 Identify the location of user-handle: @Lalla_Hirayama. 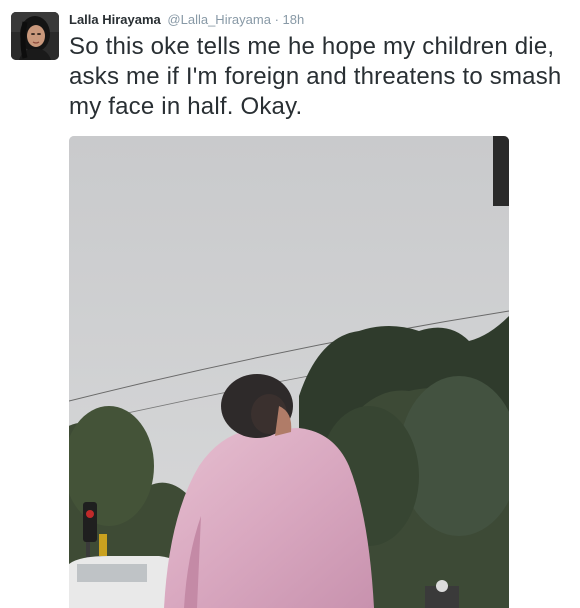
(219, 19).